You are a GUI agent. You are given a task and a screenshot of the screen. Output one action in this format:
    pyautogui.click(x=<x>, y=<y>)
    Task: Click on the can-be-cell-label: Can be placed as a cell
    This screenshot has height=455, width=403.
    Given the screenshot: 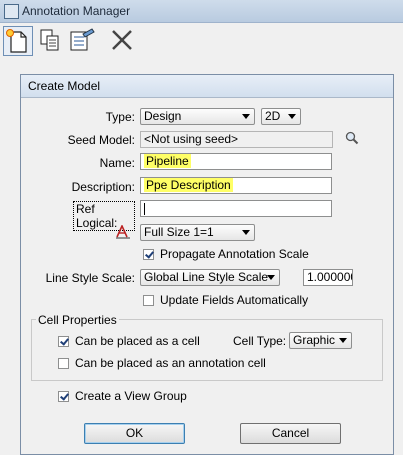 What is the action you would take?
    pyautogui.click(x=137, y=341)
    